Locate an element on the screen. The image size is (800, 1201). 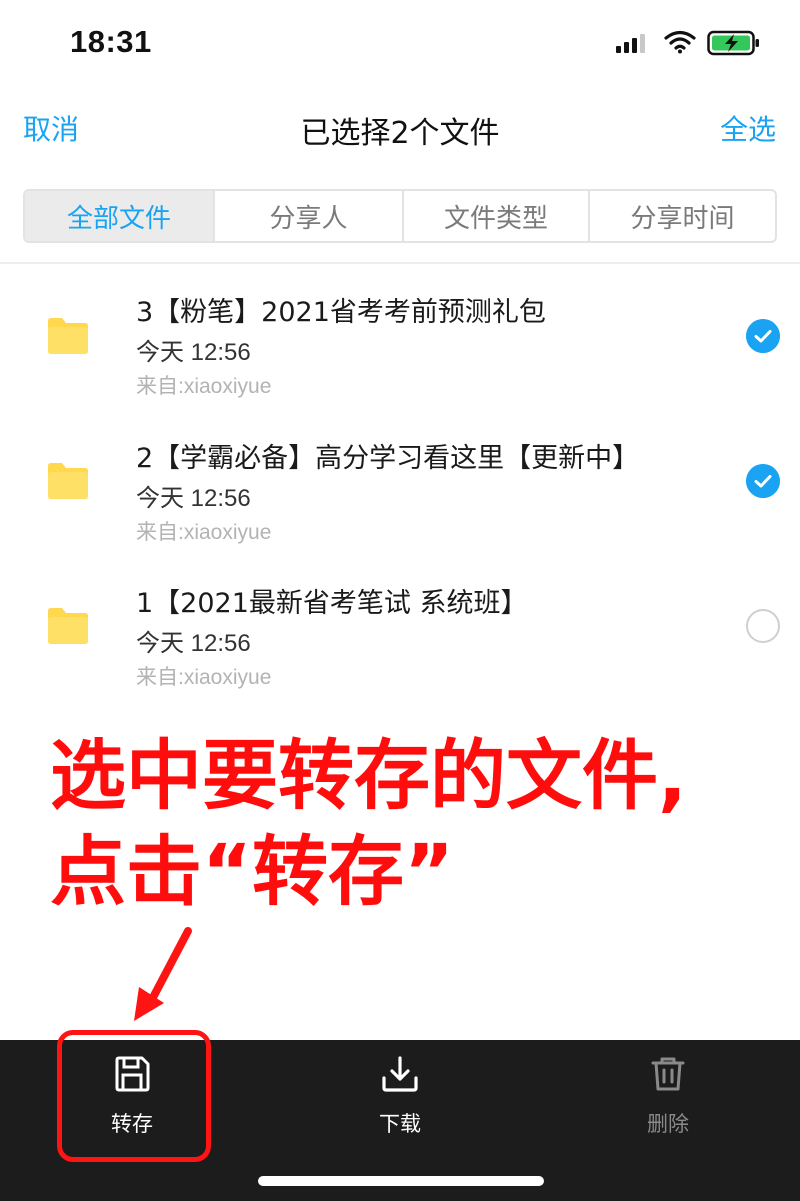
download-button: 下载 is located at coordinates (400, 1100).